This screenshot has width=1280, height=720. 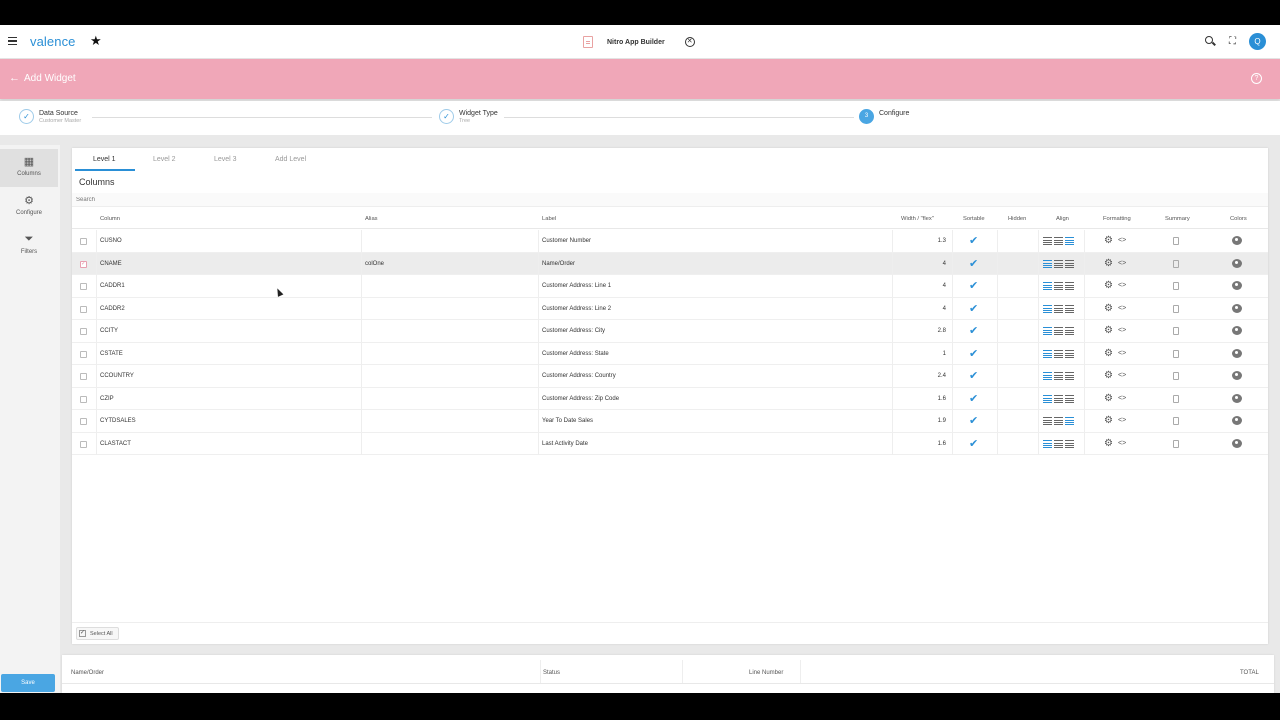 I want to click on table-row: CADDR2 Customer Address: Line 2 4 ✔ ⚙ <>, so click(x=670, y=308).